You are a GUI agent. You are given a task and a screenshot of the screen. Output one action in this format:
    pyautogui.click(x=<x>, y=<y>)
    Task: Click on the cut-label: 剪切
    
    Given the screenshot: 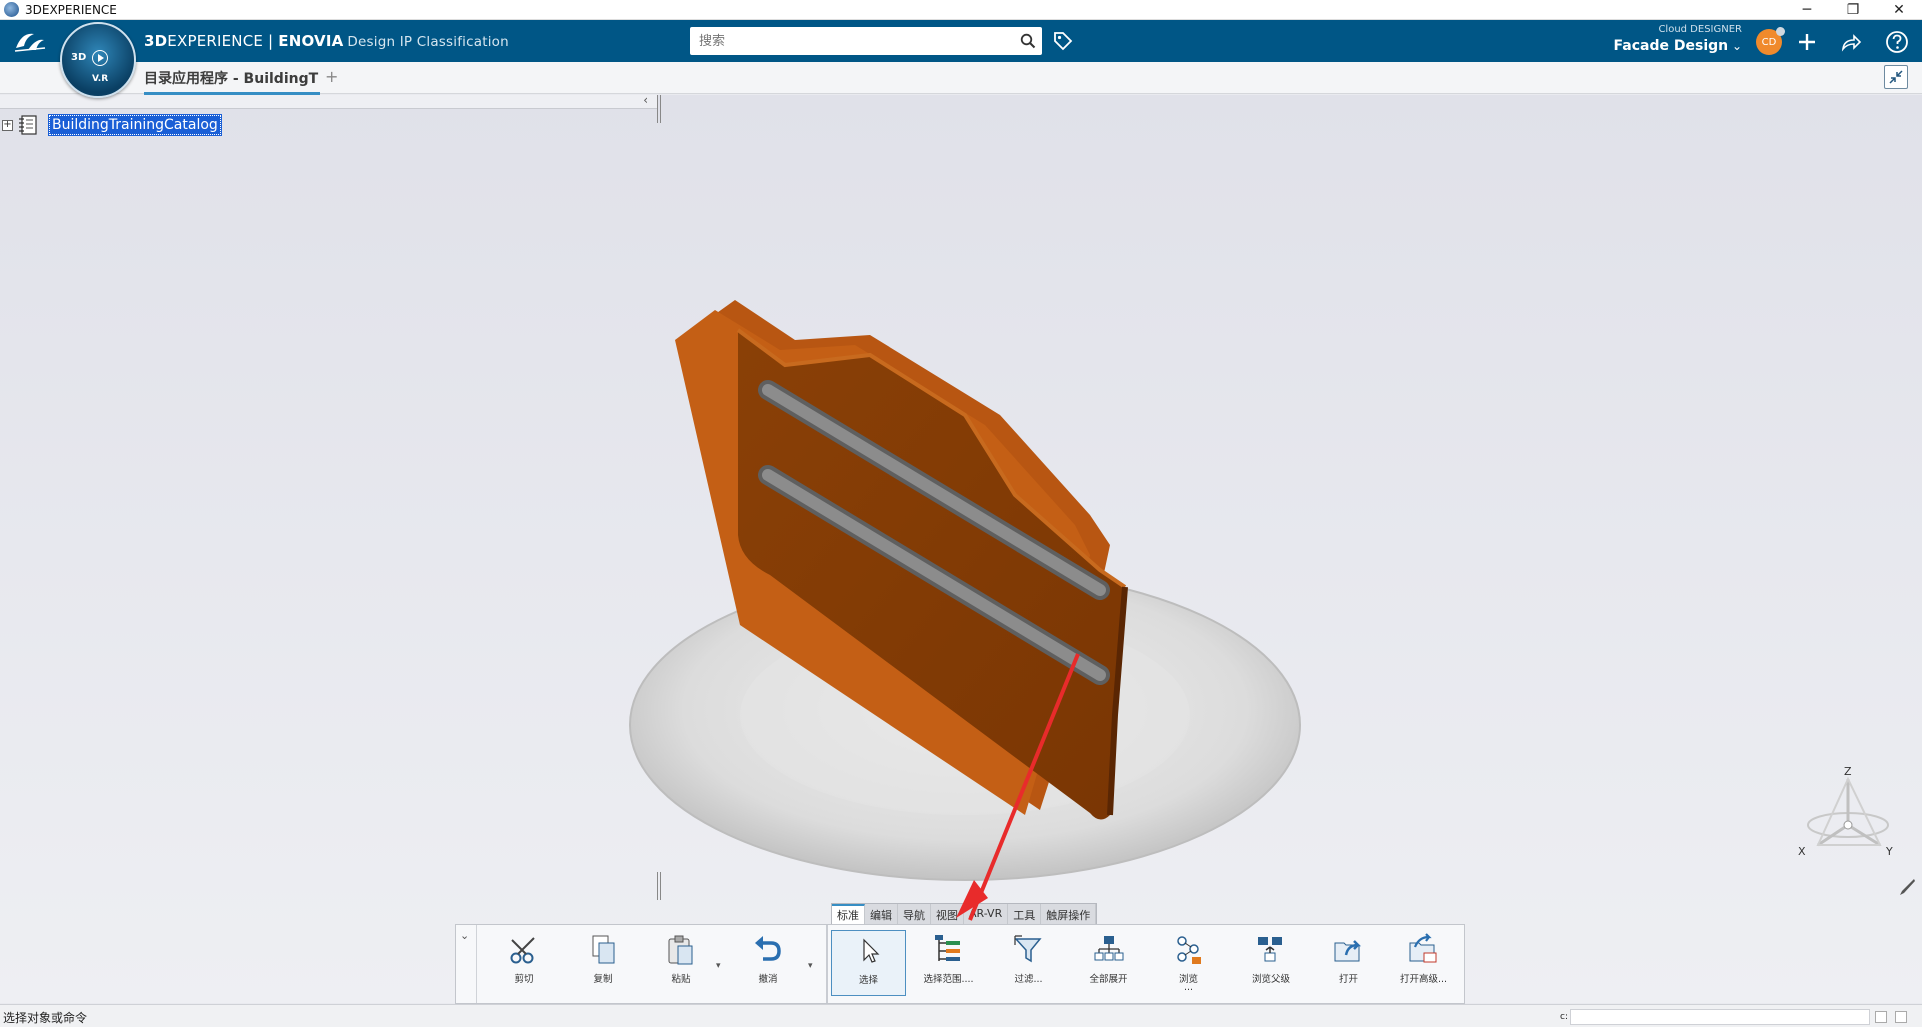 What is the action you would take?
    pyautogui.click(x=524, y=979)
    